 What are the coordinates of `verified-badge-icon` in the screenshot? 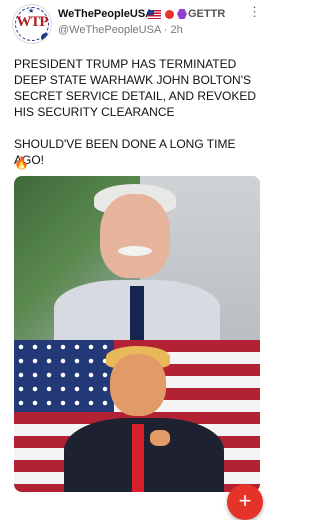 It's located at (169, 14).